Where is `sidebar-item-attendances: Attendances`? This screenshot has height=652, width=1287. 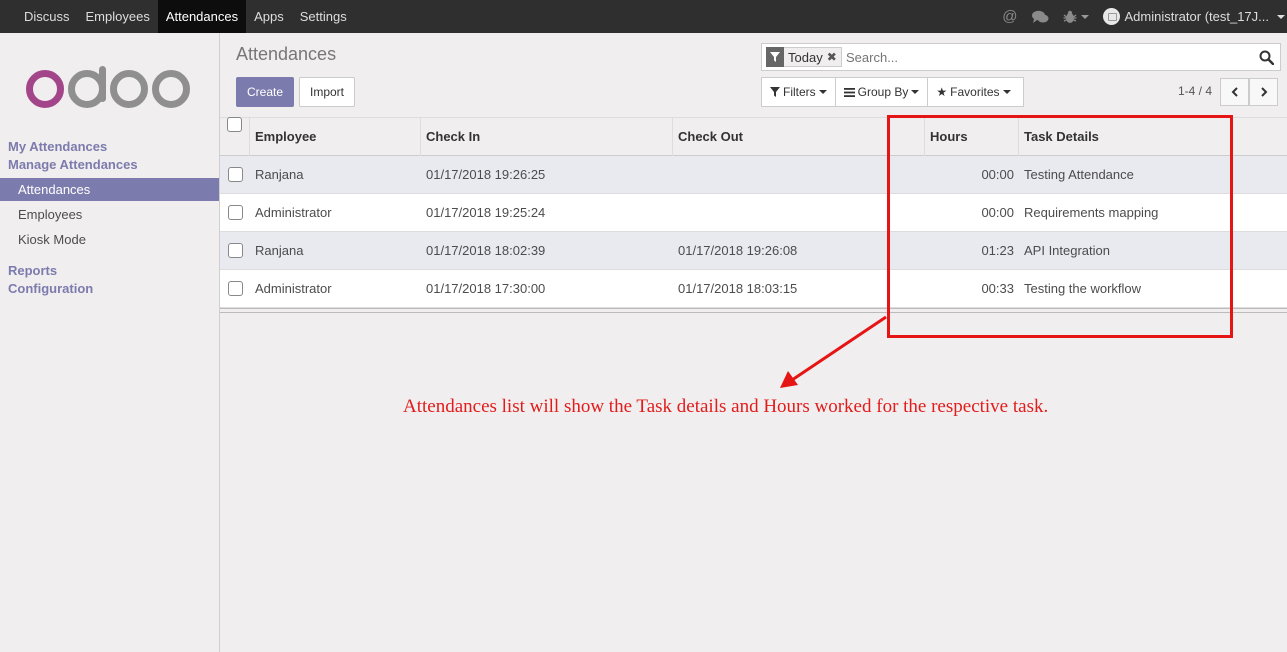 sidebar-item-attendances: Attendances is located at coordinates (109, 189).